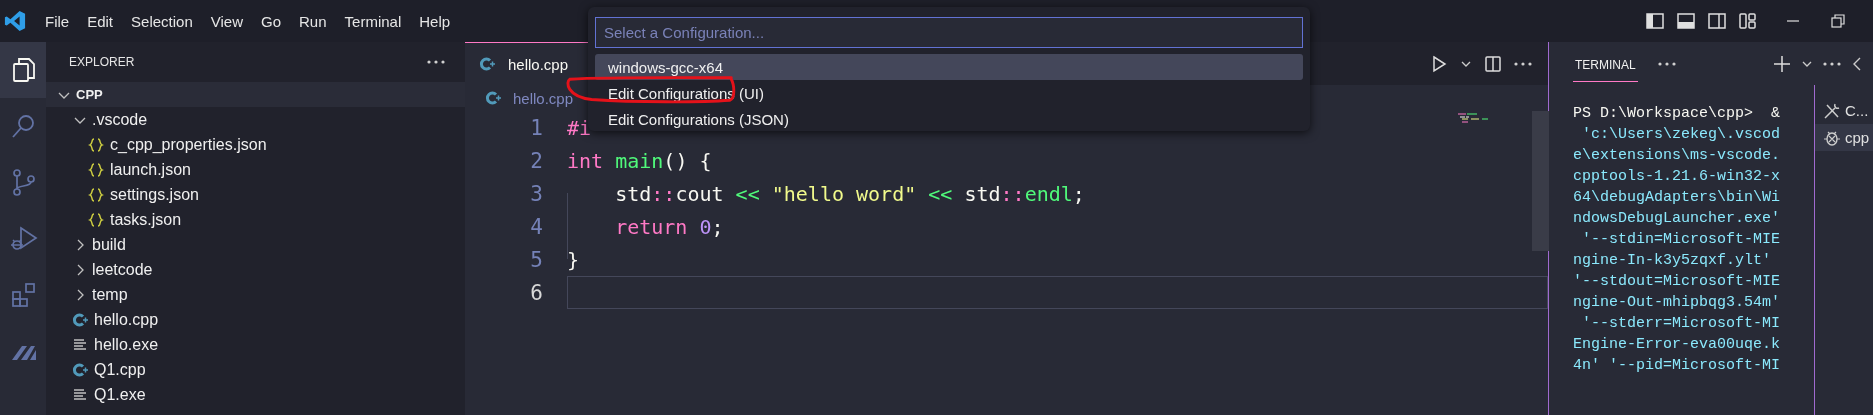 The height and width of the screenshot is (415, 1873). I want to click on file-name: hello.exe, so click(126, 344).